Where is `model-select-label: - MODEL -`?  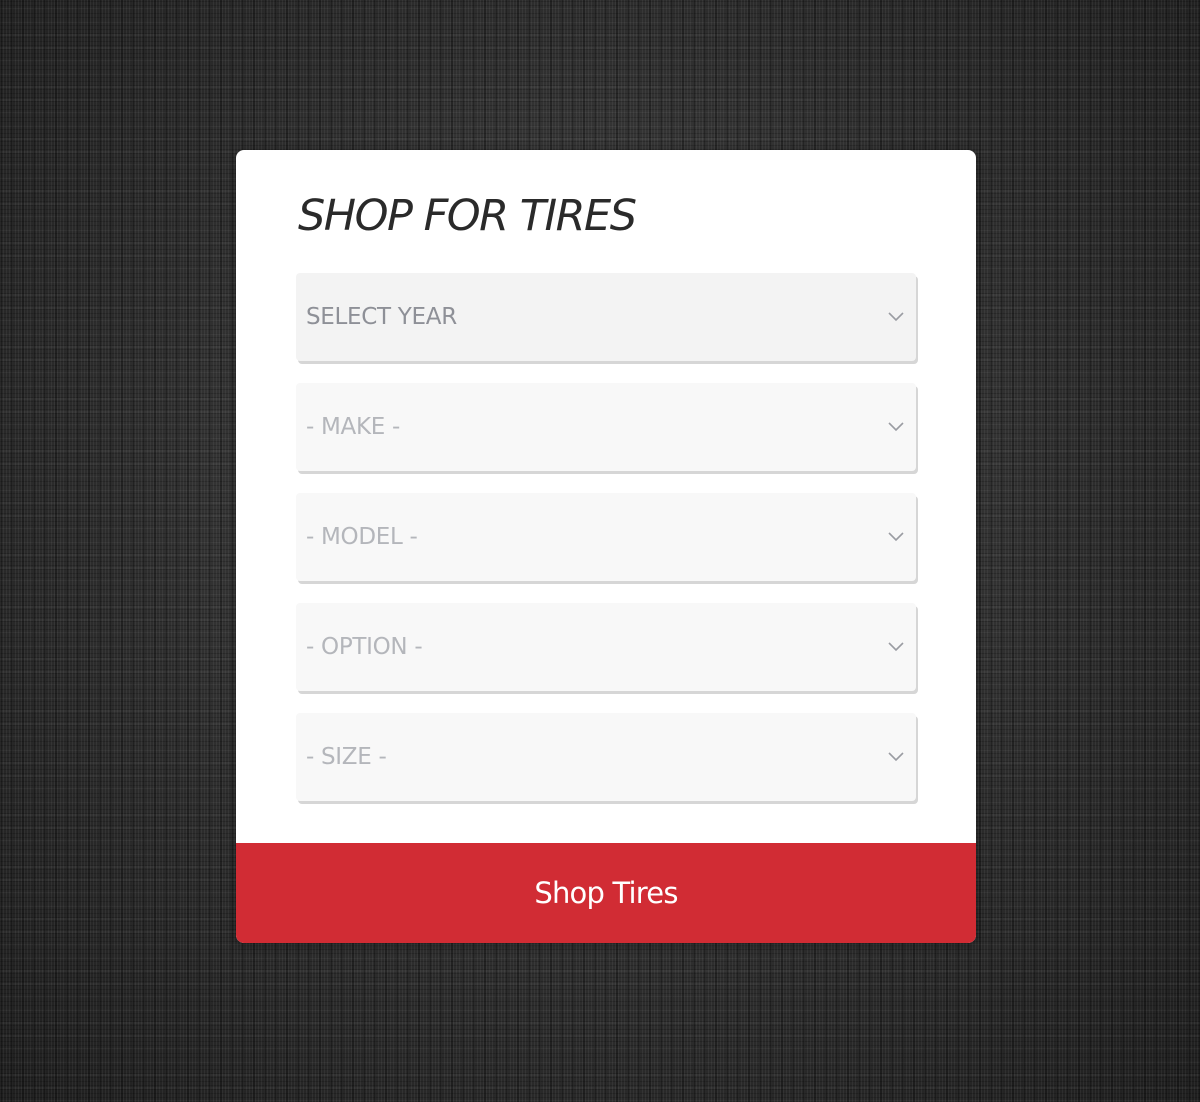 model-select-label: - MODEL - is located at coordinates (362, 537).